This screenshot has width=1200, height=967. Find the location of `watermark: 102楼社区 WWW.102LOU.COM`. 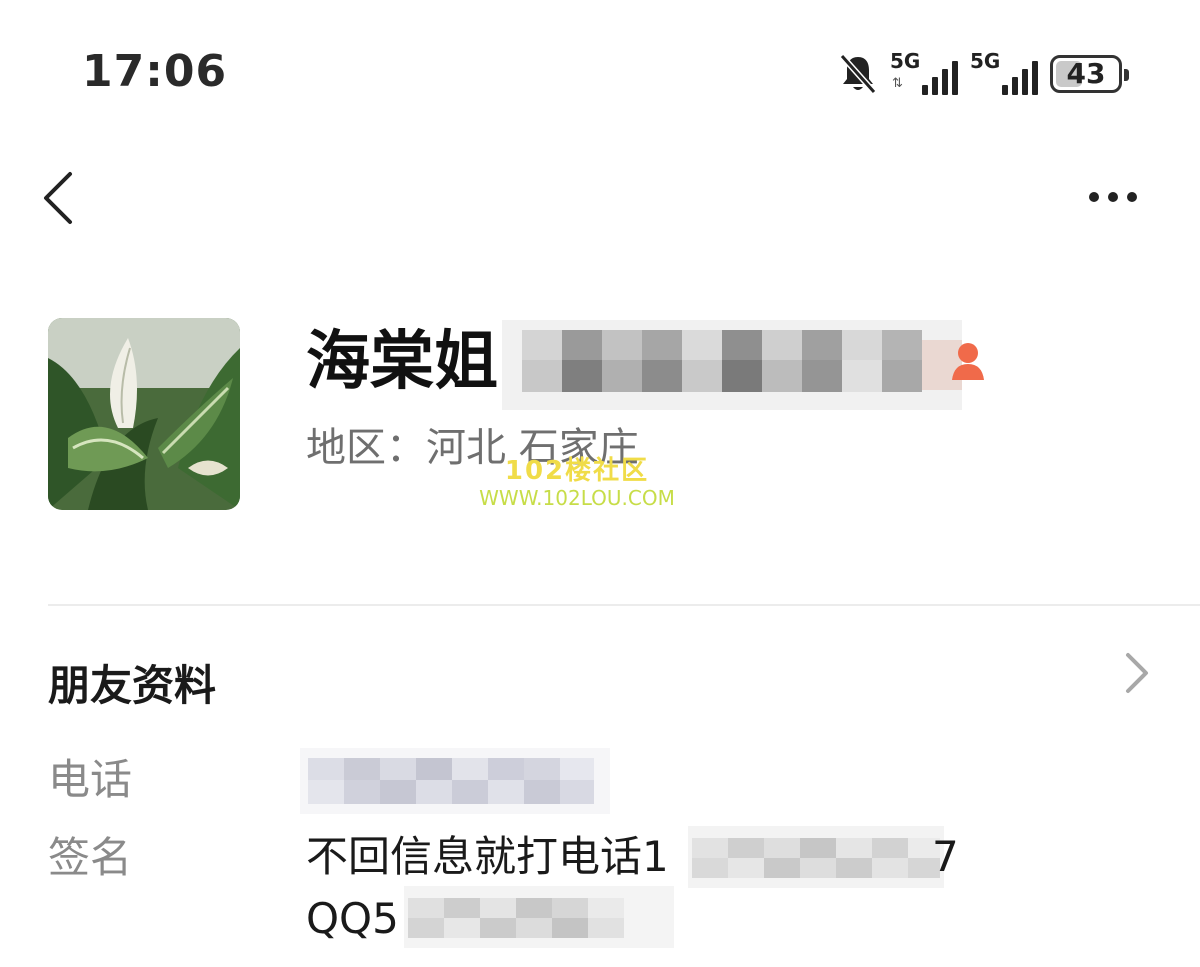

watermark: 102楼社区 WWW.102LOU.COM is located at coordinates (577, 483).